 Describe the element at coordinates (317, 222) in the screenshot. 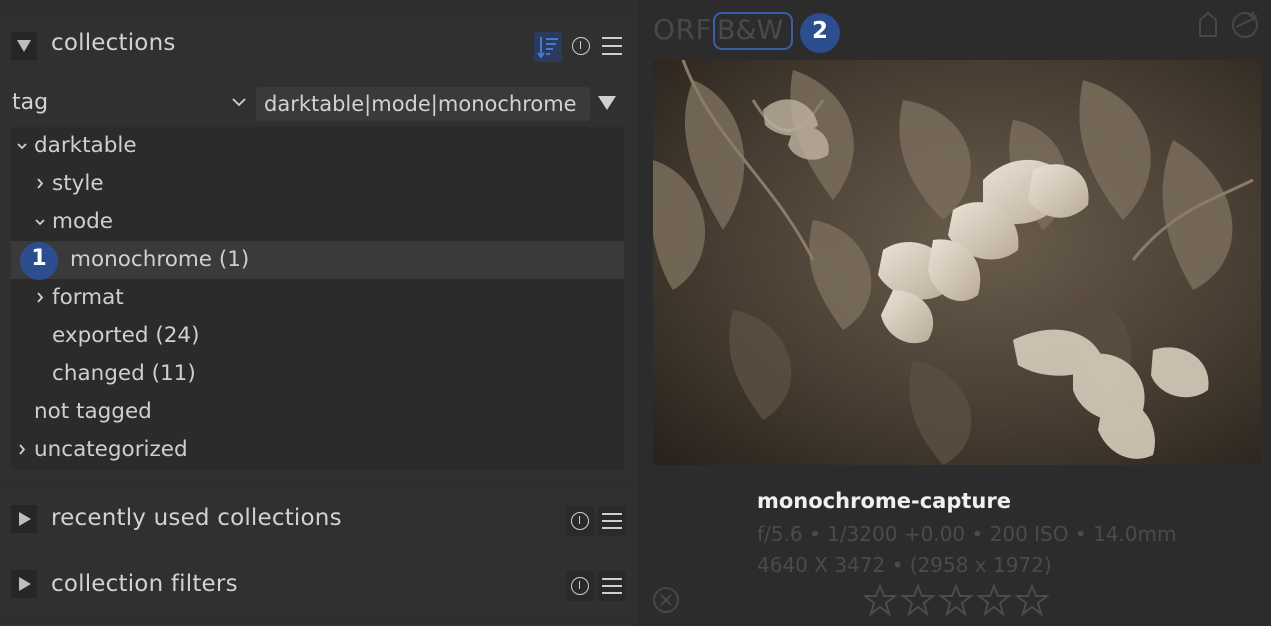

I see `tree-item-mode: mode` at that location.